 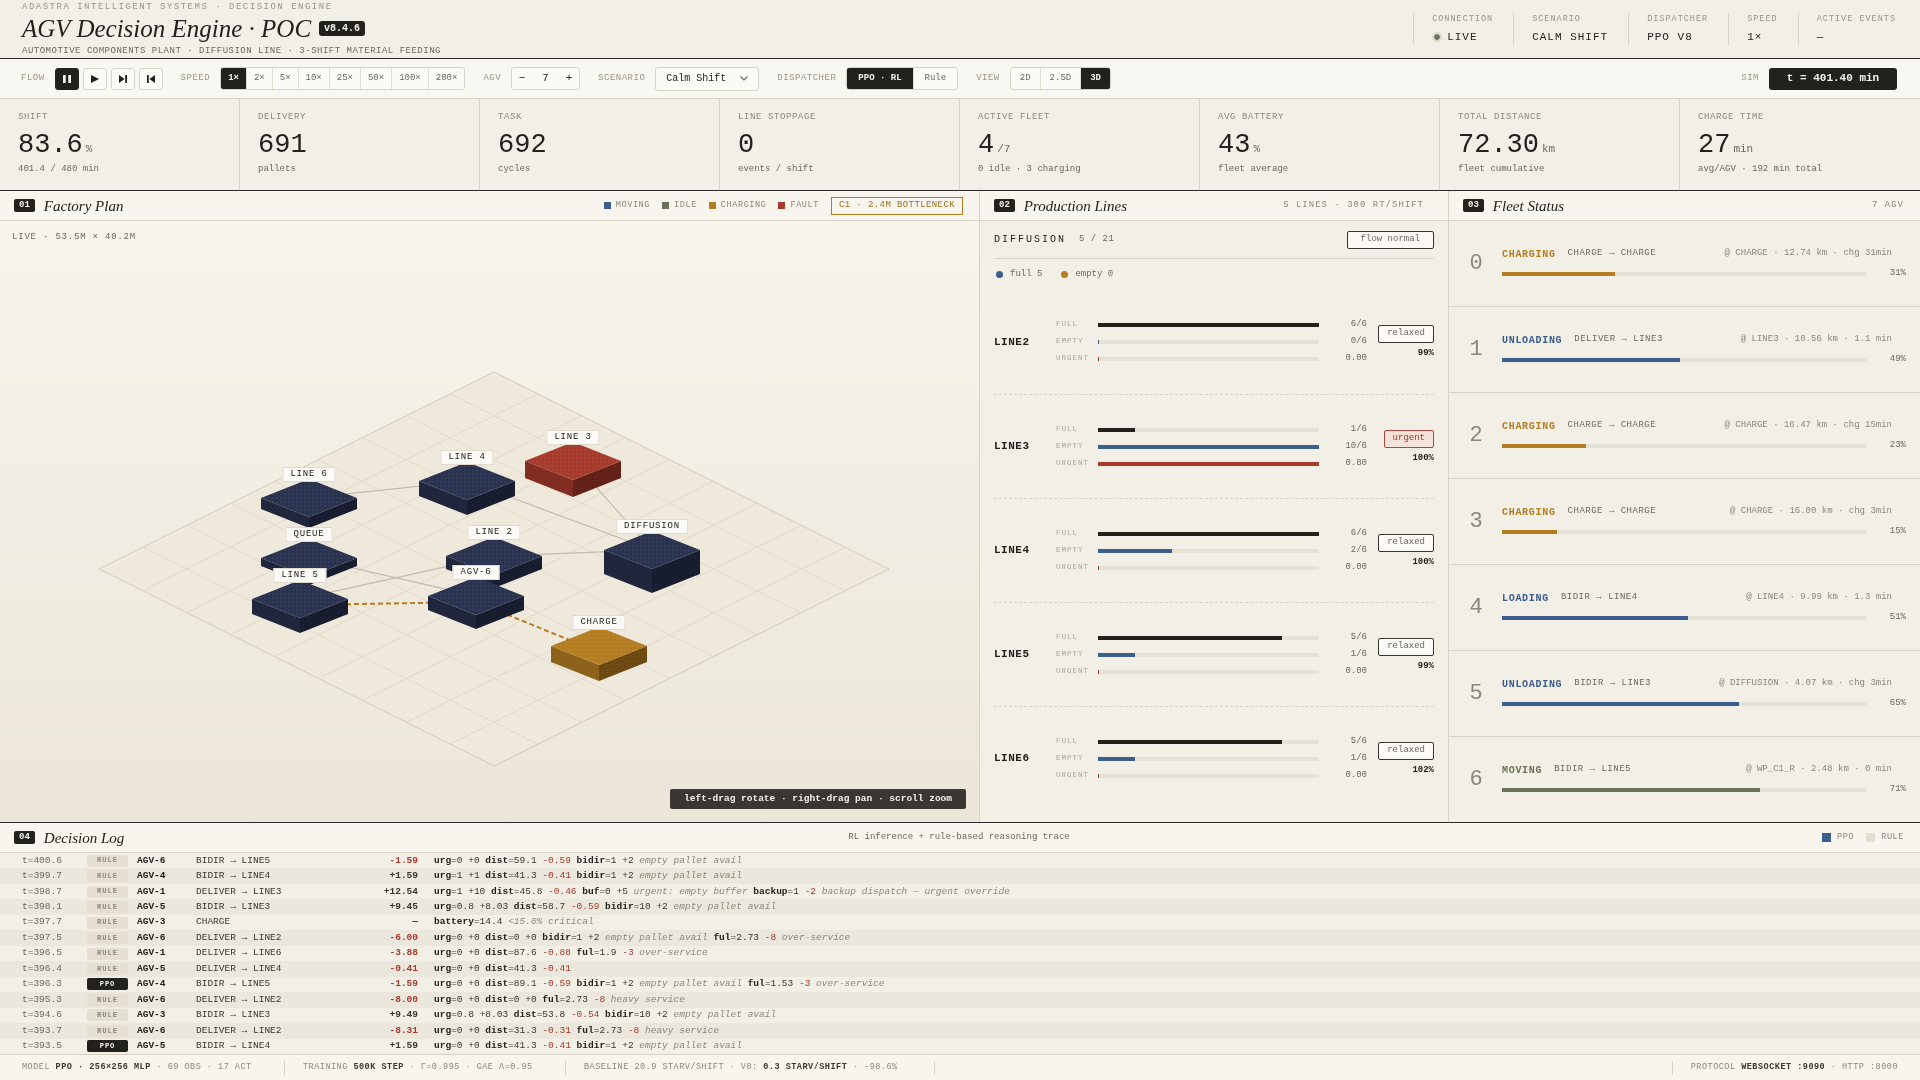 What do you see at coordinates (1805, 684) in the screenshot?
I see `agv-detail: @ DIFFUSION · 4.07 km · chg 3min` at bounding box center [1805, 684].